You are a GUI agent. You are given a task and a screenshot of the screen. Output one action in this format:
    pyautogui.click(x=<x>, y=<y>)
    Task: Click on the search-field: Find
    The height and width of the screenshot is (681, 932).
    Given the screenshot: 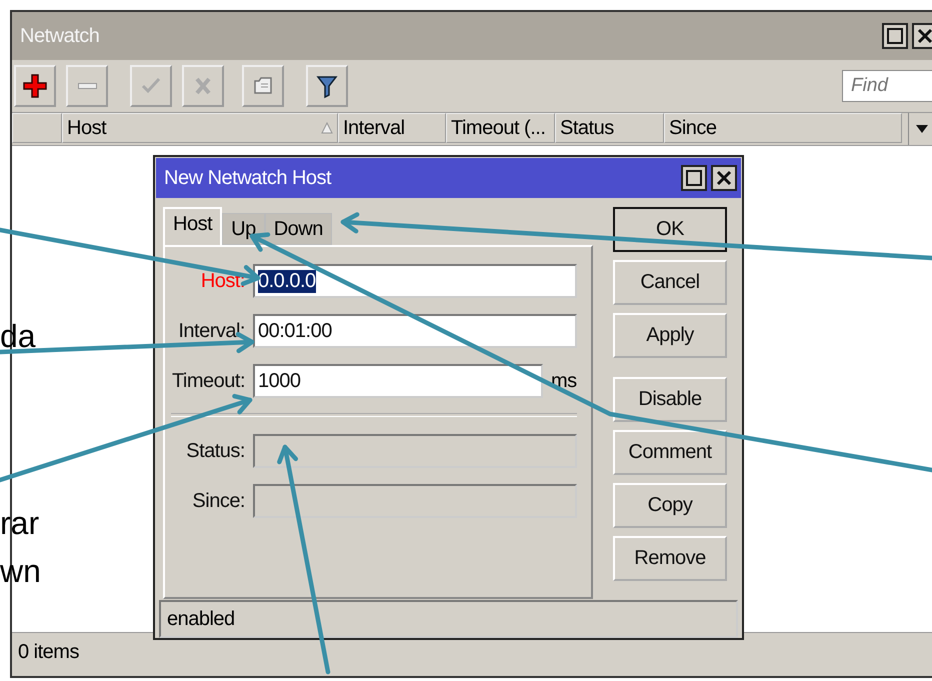 What is the action you would take?
    pyautogui.click(x=887, y=86)
    